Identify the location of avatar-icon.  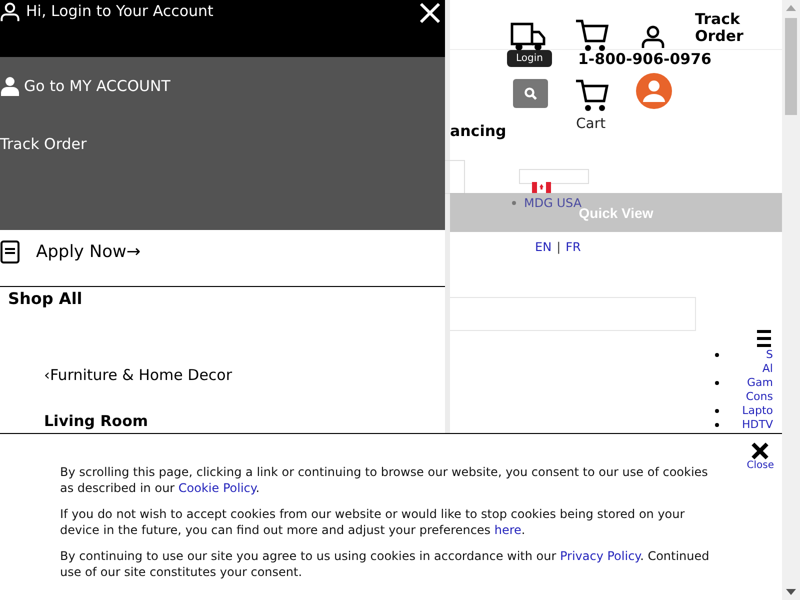
(654, 91).